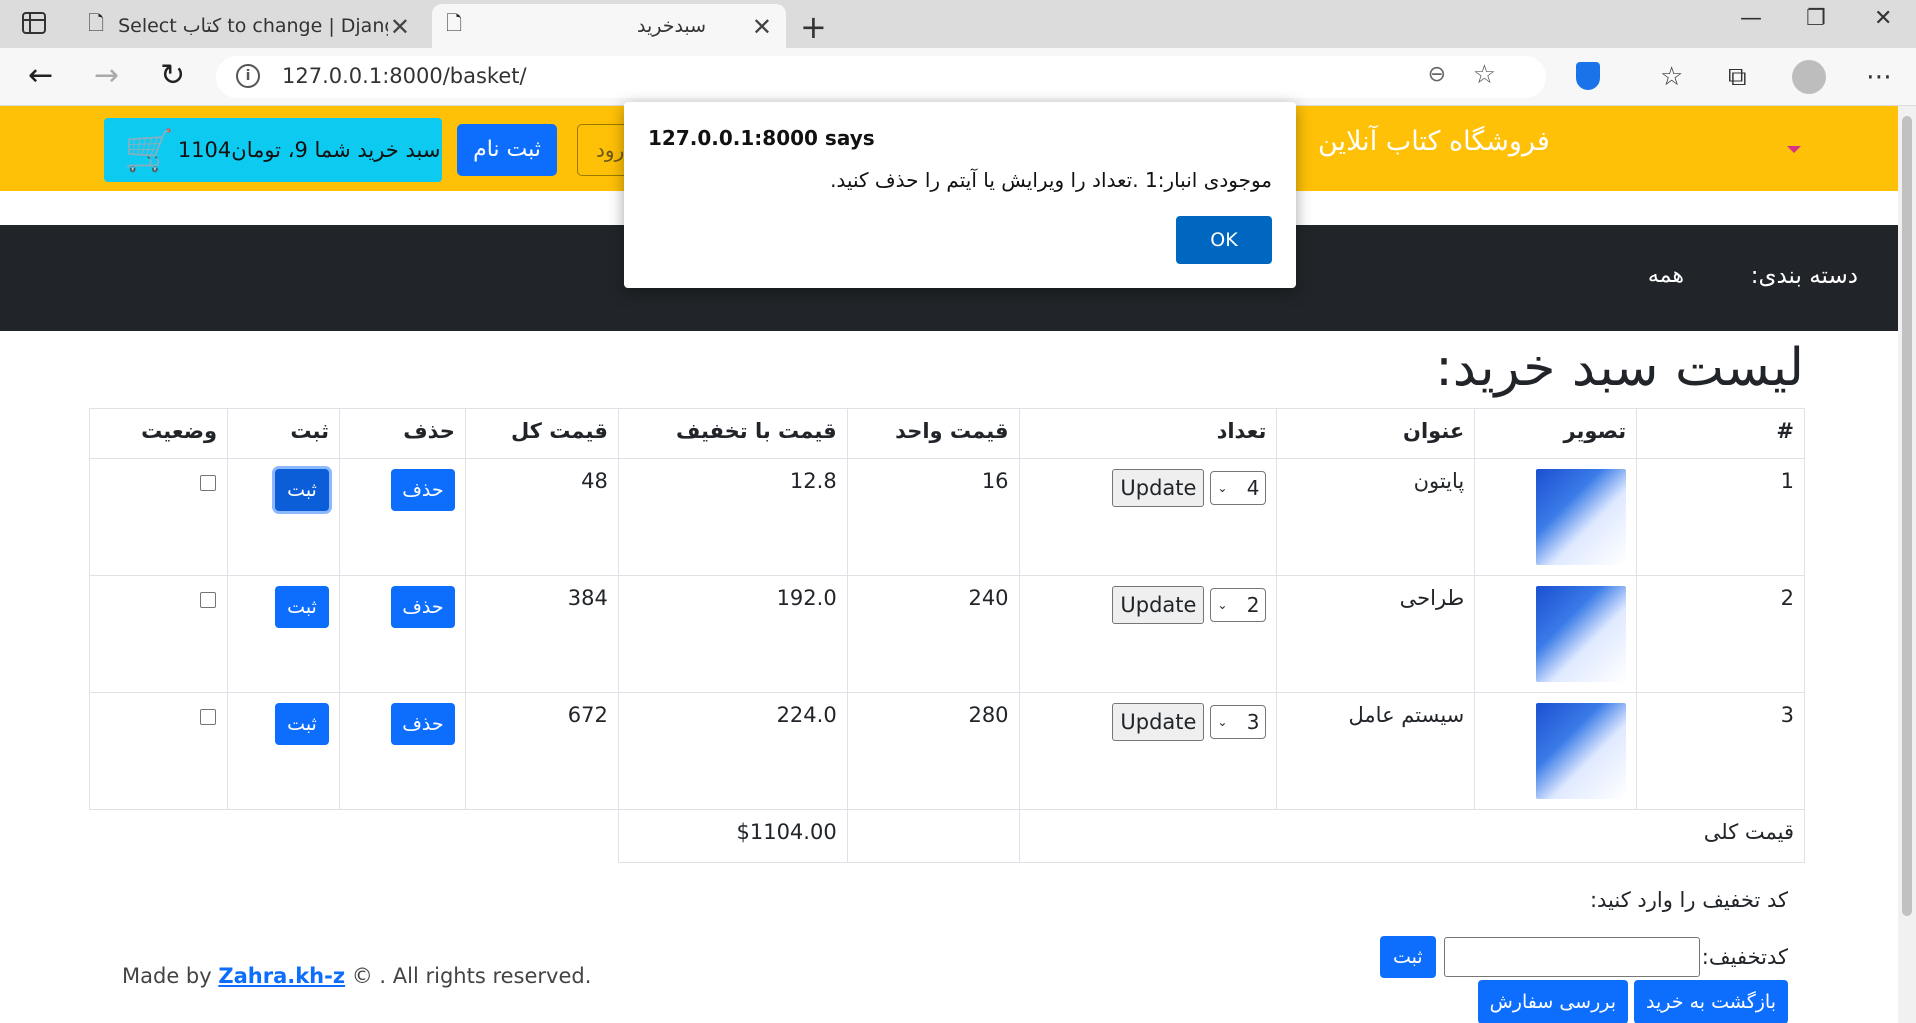 The height and width of the screenshot is (1023, 1916). Describe the element at coordinates (1437, 74) in the screenshot. I see `zoom-icon: ⊖` at that location.